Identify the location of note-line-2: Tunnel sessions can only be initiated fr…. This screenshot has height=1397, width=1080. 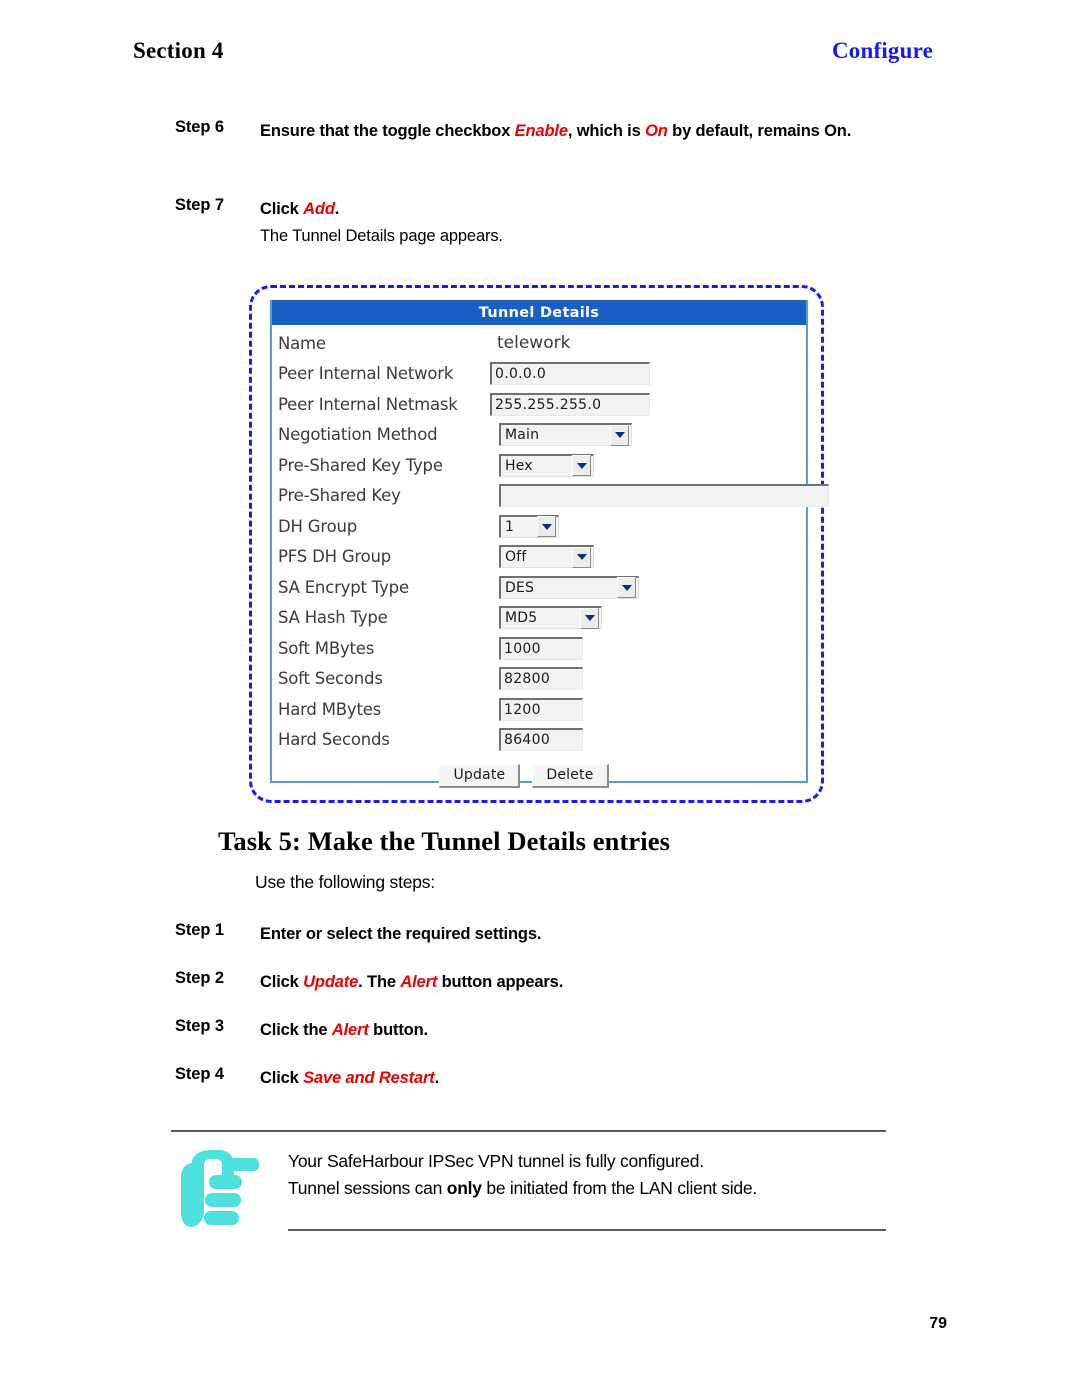
(588, 1188).